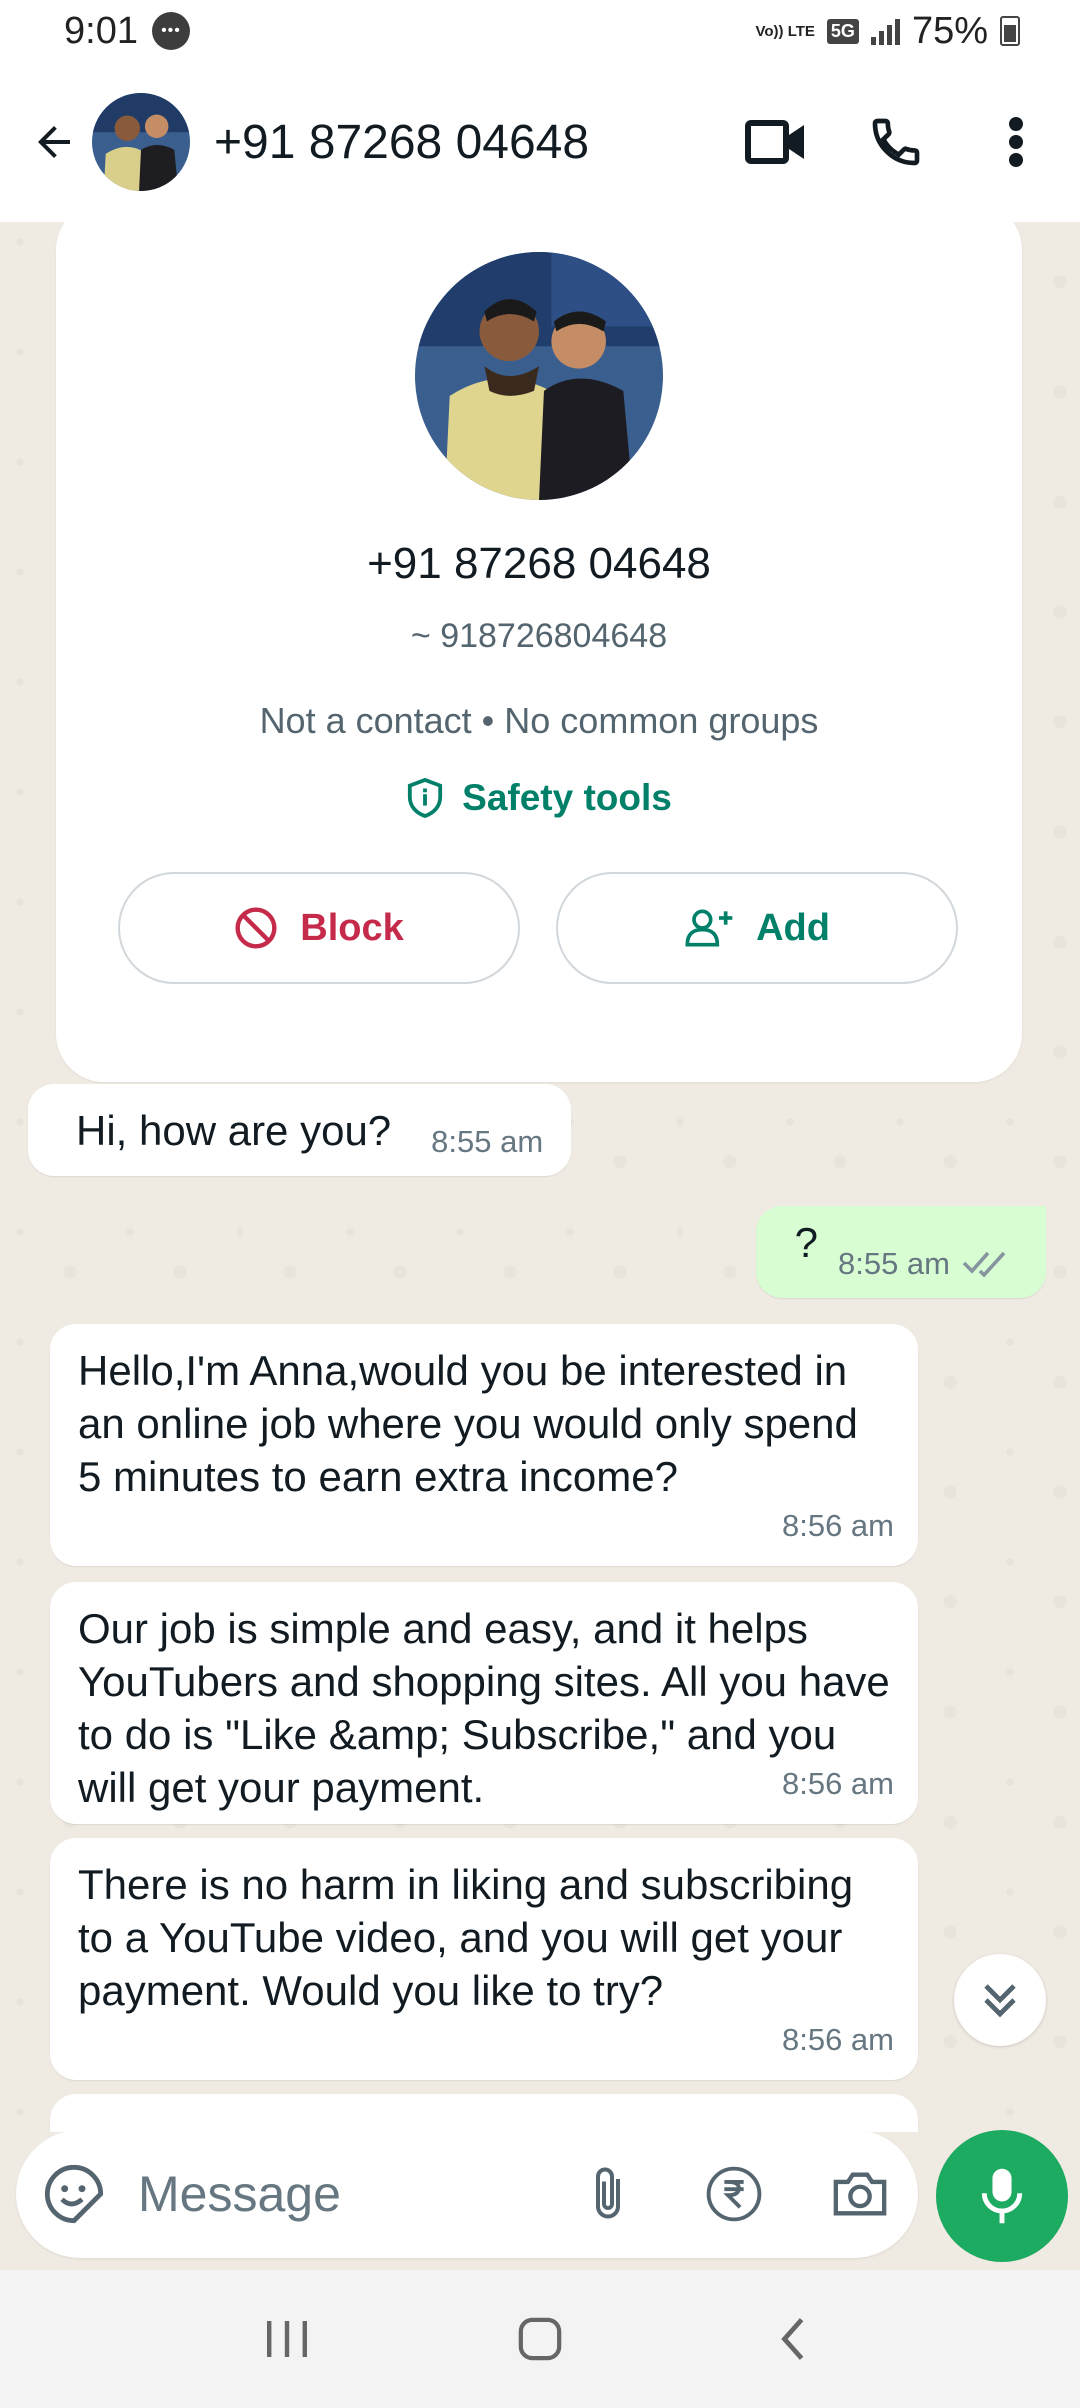 The height and width of the screenshot is (2408, 1080). Describe the element at coordinates (352, 927) in the screenshot. I see `block-label: Block` at that location.